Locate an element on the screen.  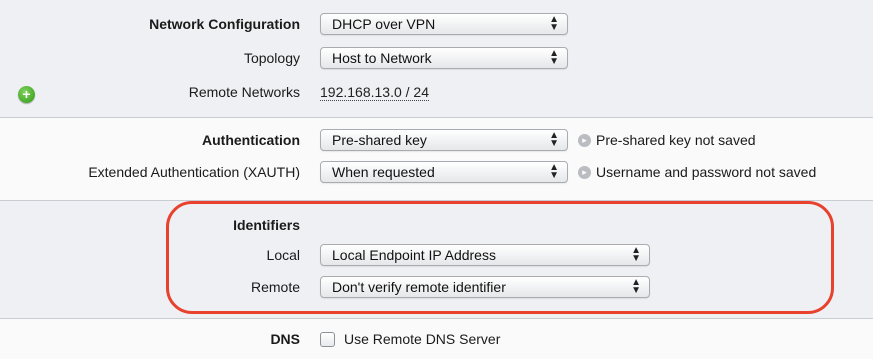
use-remote-dns-label: Use Remote DNS Server is located at coordinates (422, 339).